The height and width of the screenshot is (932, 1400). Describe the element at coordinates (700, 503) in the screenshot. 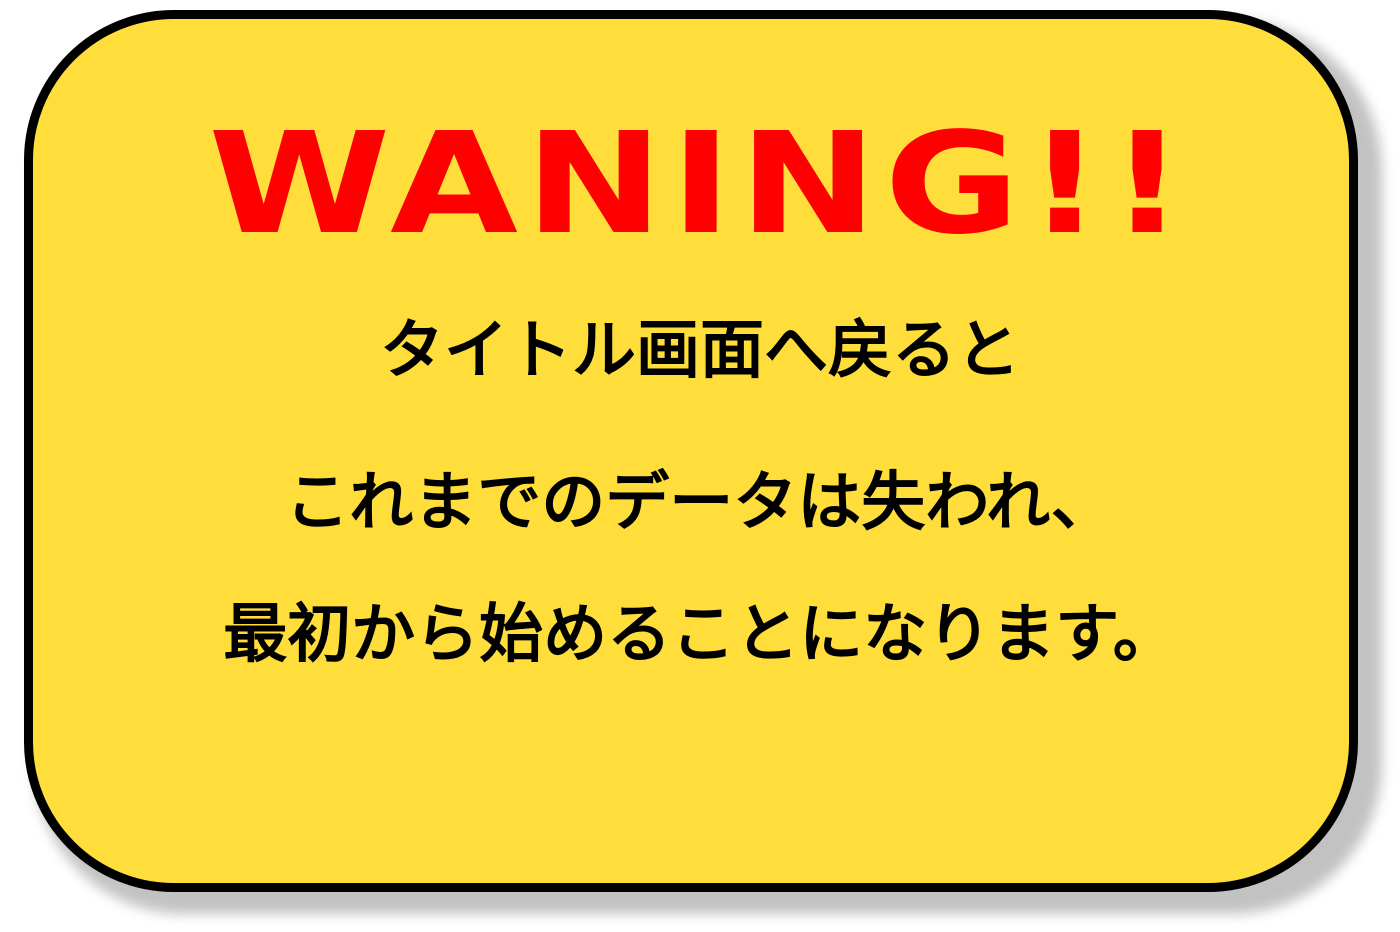

I see `message-line-2: これまでのデータは失われ、` at that location.